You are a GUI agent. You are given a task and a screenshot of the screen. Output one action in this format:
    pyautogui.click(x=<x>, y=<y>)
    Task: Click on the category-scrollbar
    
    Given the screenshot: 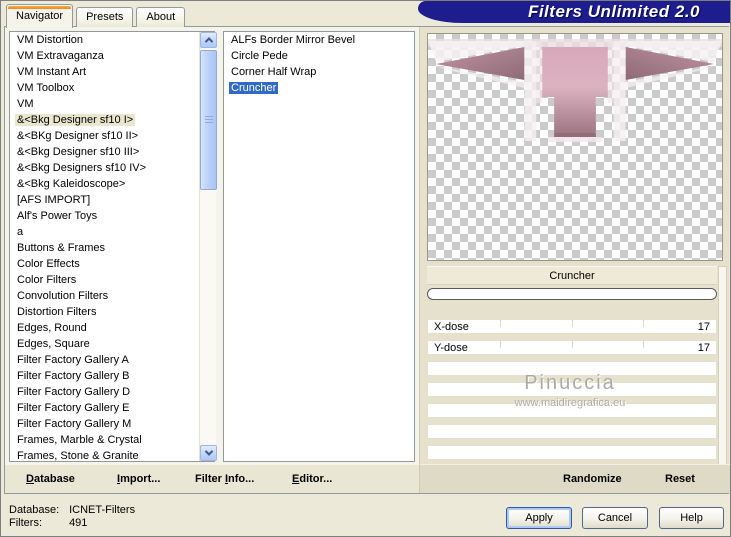 What is the action you would take?
    pyautogui.click(x=208, y=246)
    